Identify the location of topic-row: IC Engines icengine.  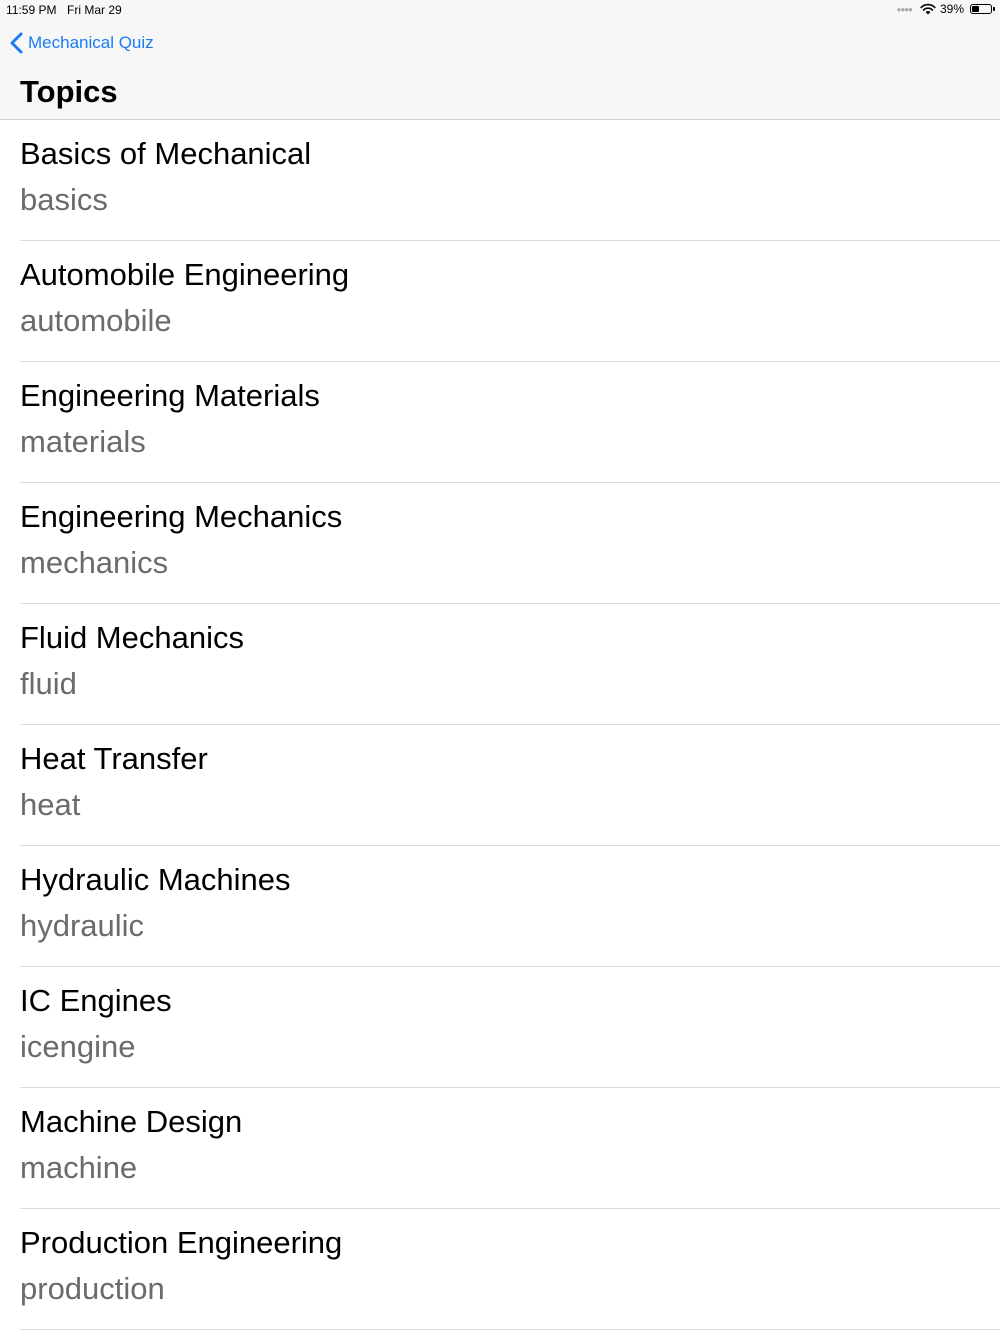
(500, 1027).